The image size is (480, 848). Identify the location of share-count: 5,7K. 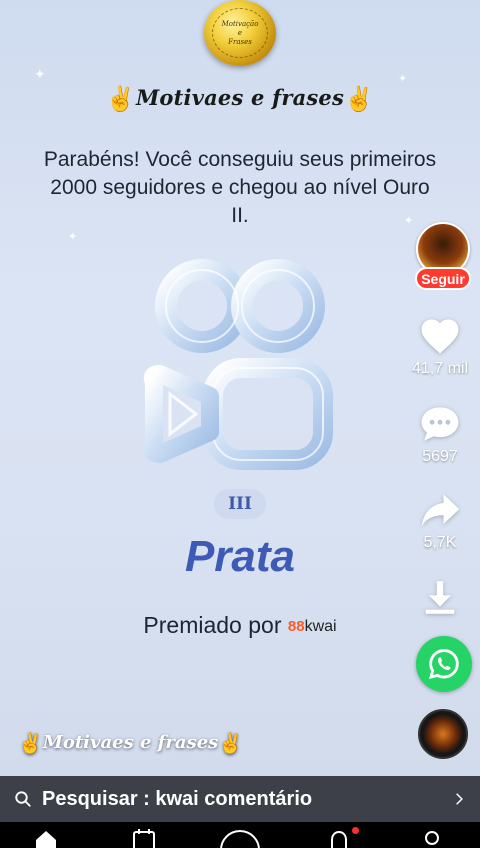
(440, 542).